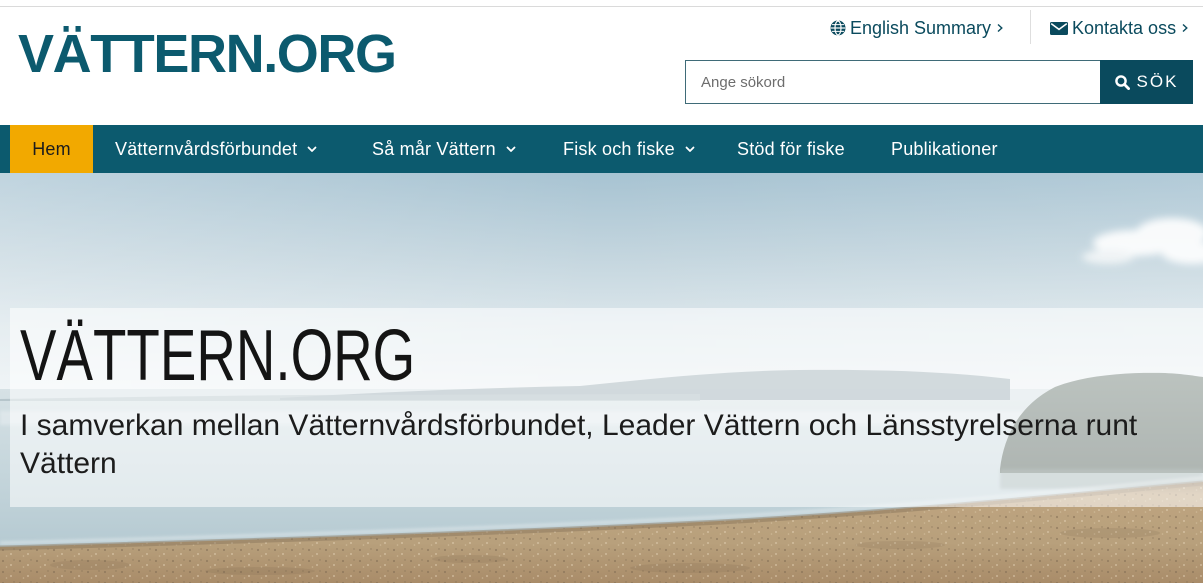 The image size is (1203, 583). Describe the element at coordinates (619, 148) in the screenshot. I see `nav-item-label: Fisk och fiske` at that location.